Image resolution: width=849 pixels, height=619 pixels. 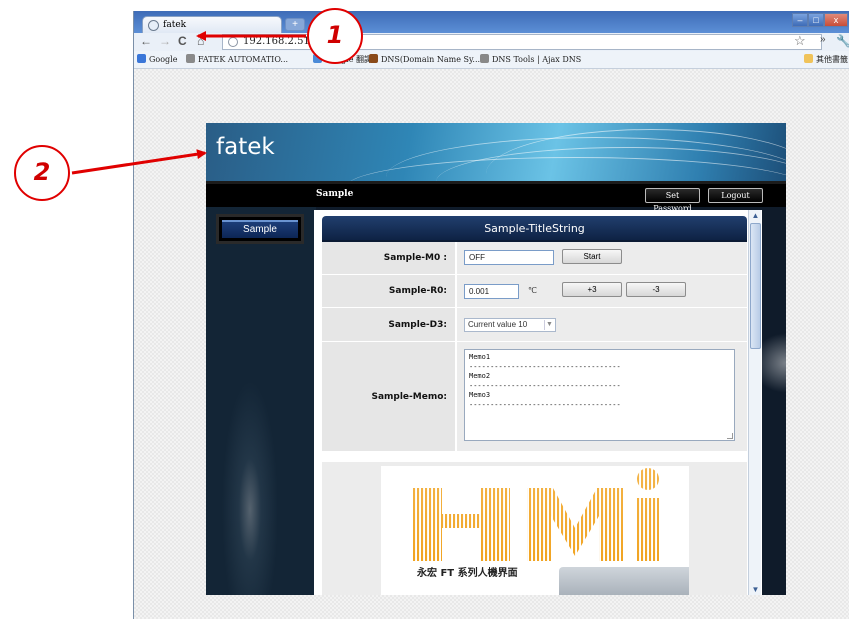 What do you see at coordinates (188, 103) in the screenshot?
I see `annotation-arrows` at bounding box center [188, 103].